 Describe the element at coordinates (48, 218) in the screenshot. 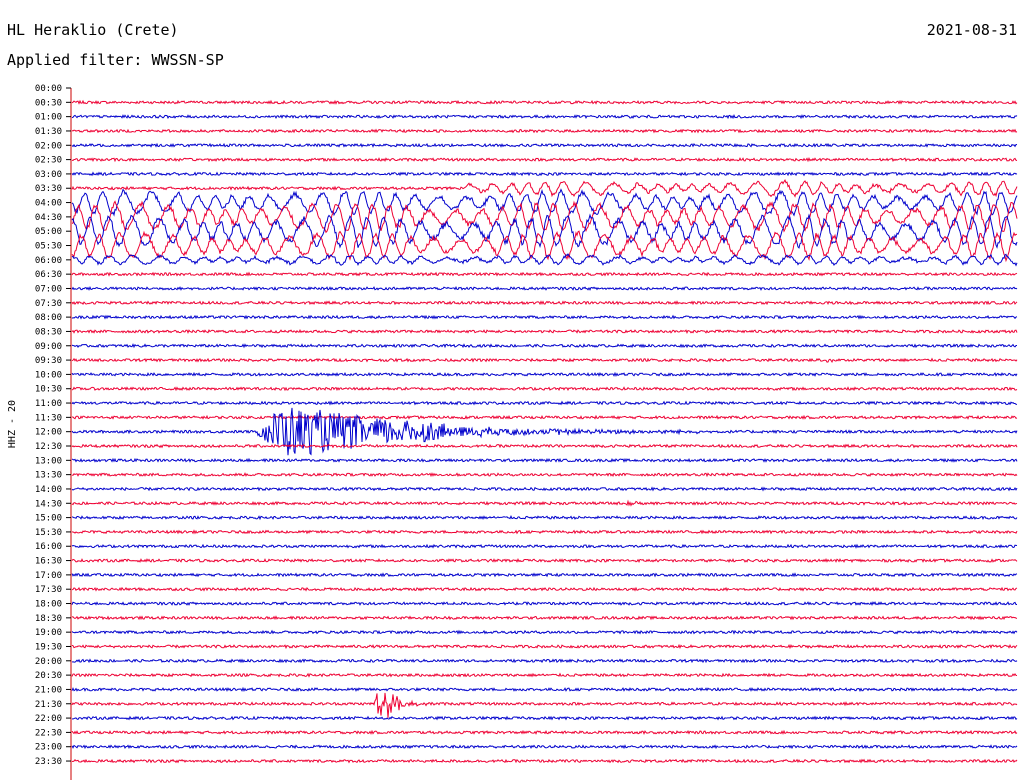

I see `tick-label: 04:30` at that location.